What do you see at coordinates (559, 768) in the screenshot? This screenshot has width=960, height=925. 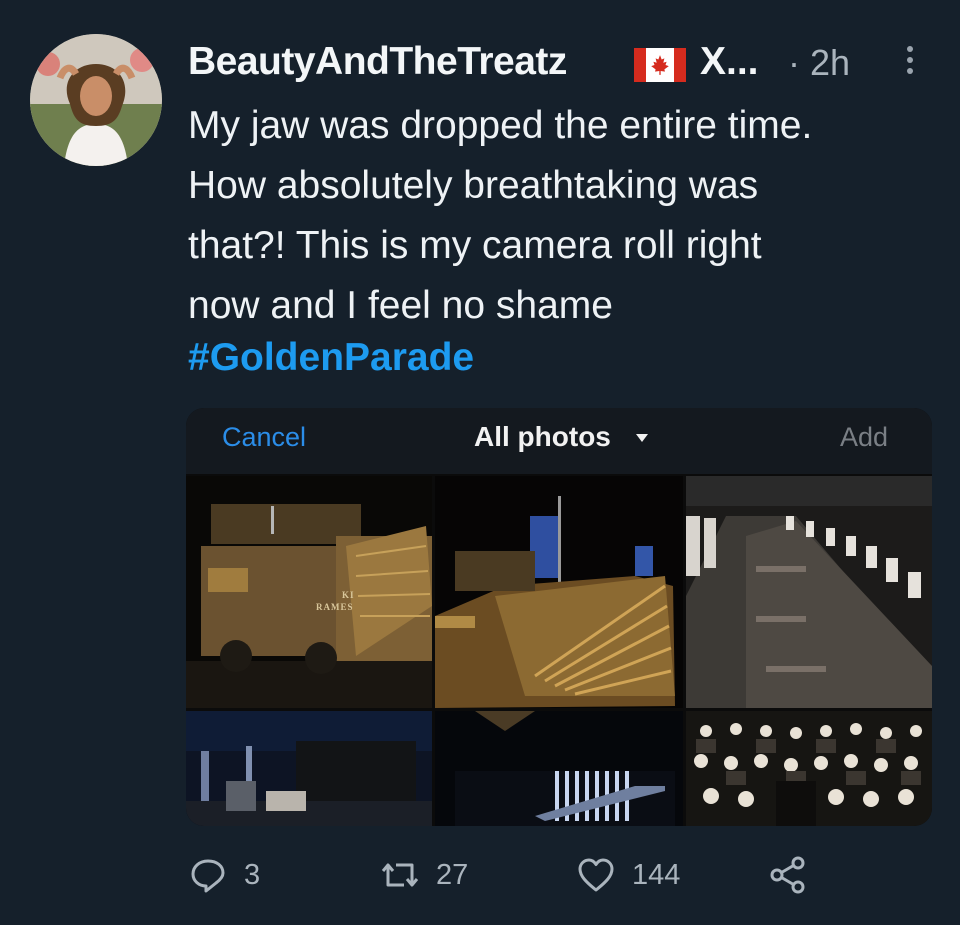 I see `photo-thumb-pyramid-lights` at bounding box center [559, 768].